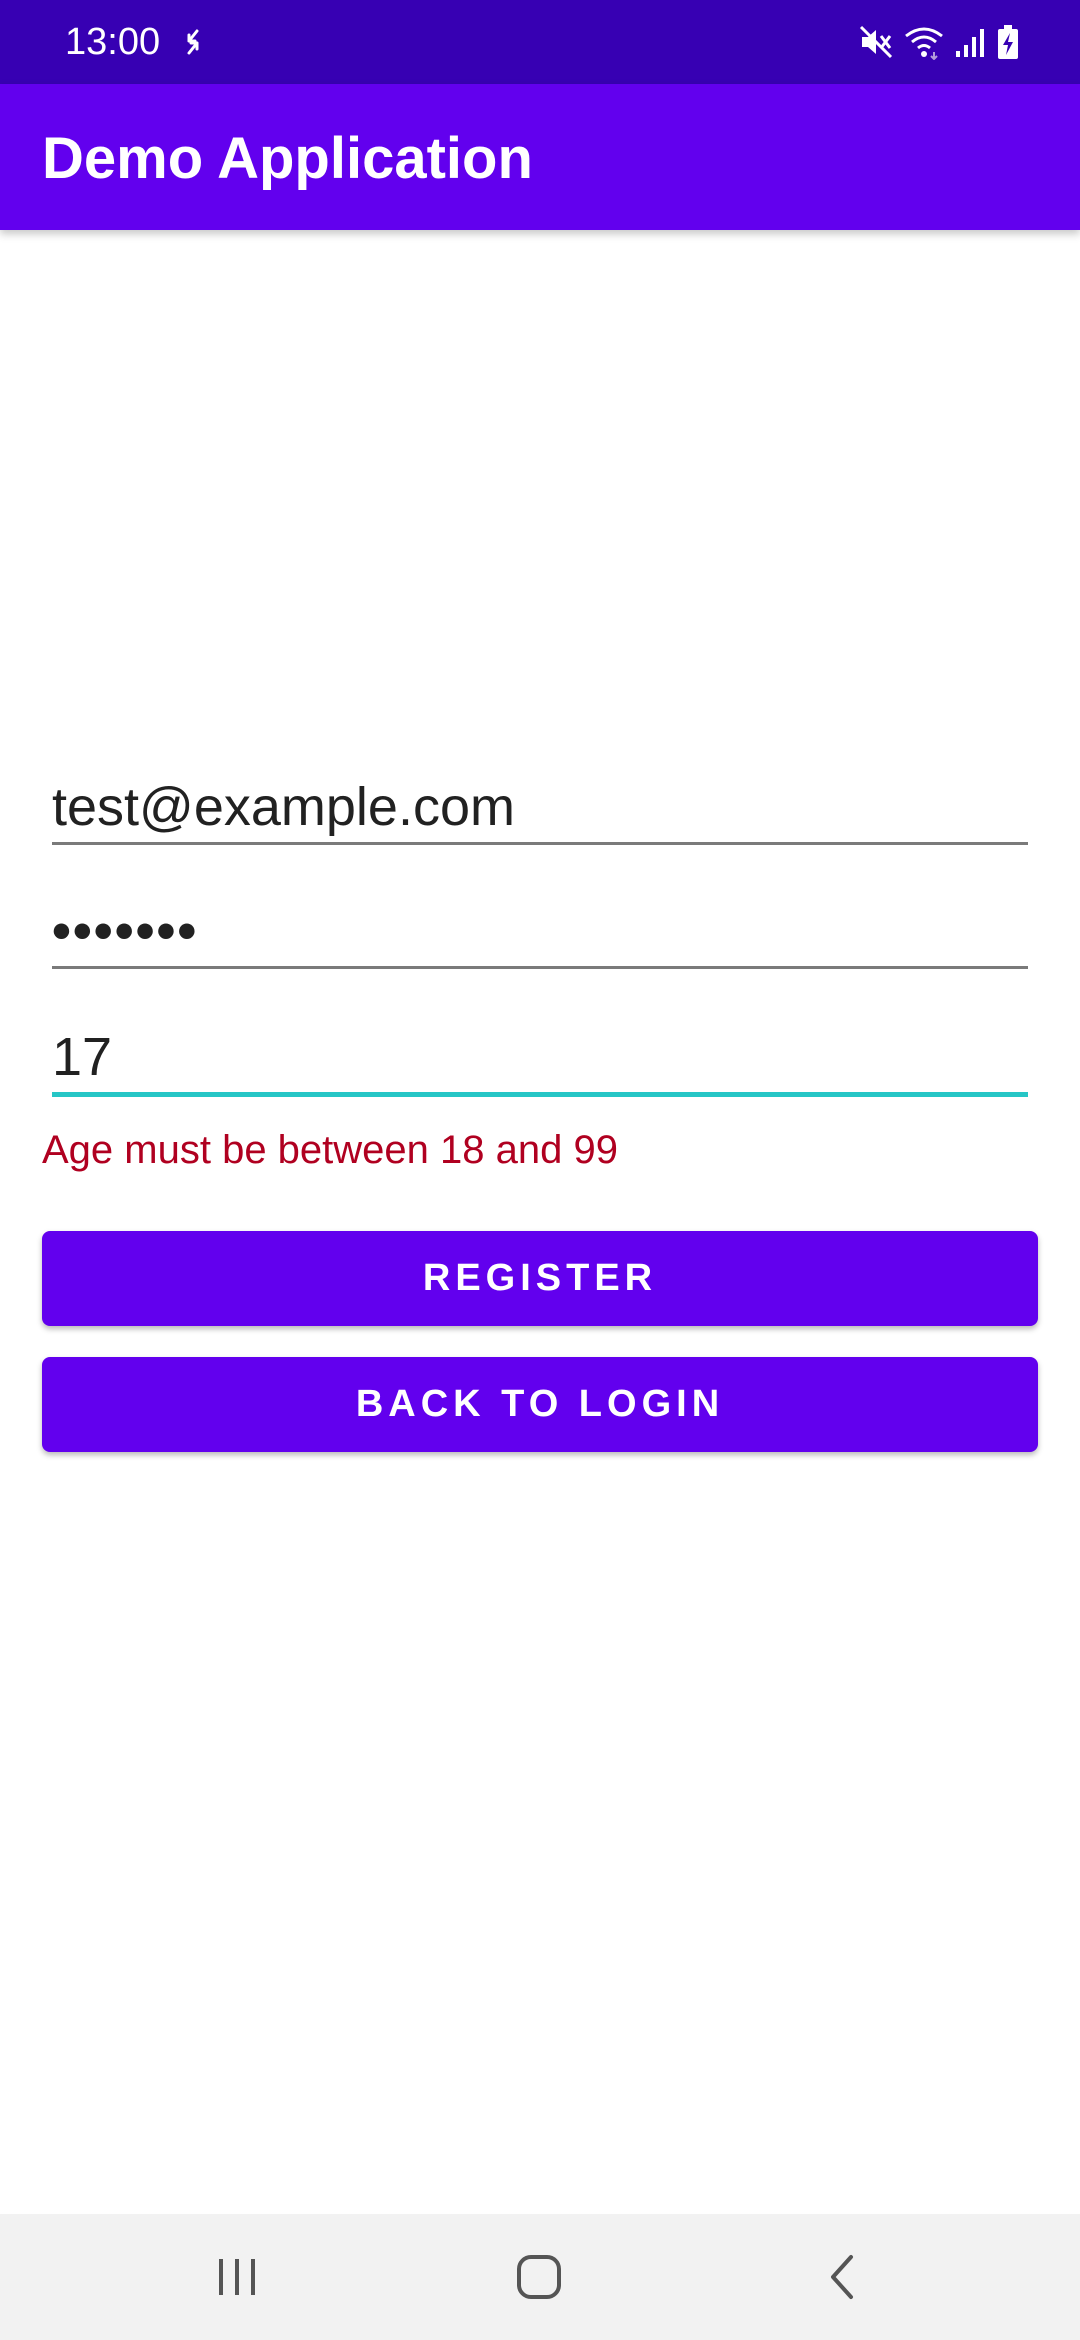  Describe the element at coordinates (237, 2277) in the screenshot. I see `recents-icon` at that location.